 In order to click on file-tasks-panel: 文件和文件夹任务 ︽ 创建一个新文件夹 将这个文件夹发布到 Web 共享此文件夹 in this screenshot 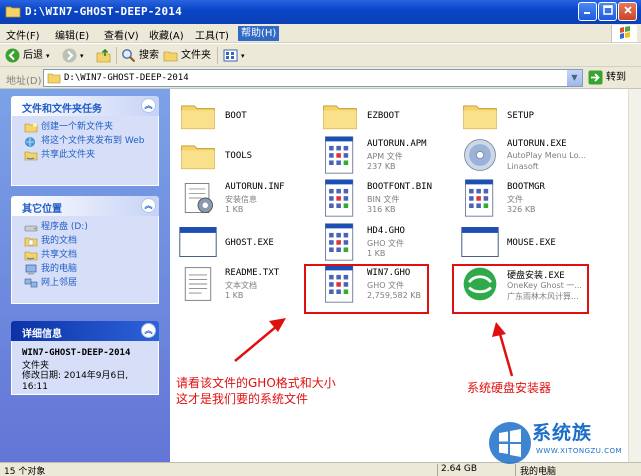, I will do `click(85, 141)`.